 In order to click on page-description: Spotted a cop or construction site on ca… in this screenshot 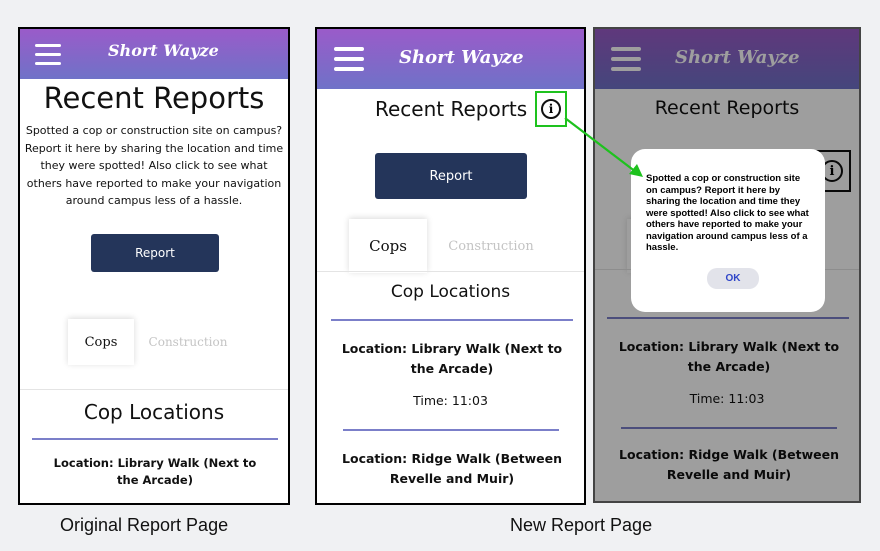, I will do `click(154, 165)`.